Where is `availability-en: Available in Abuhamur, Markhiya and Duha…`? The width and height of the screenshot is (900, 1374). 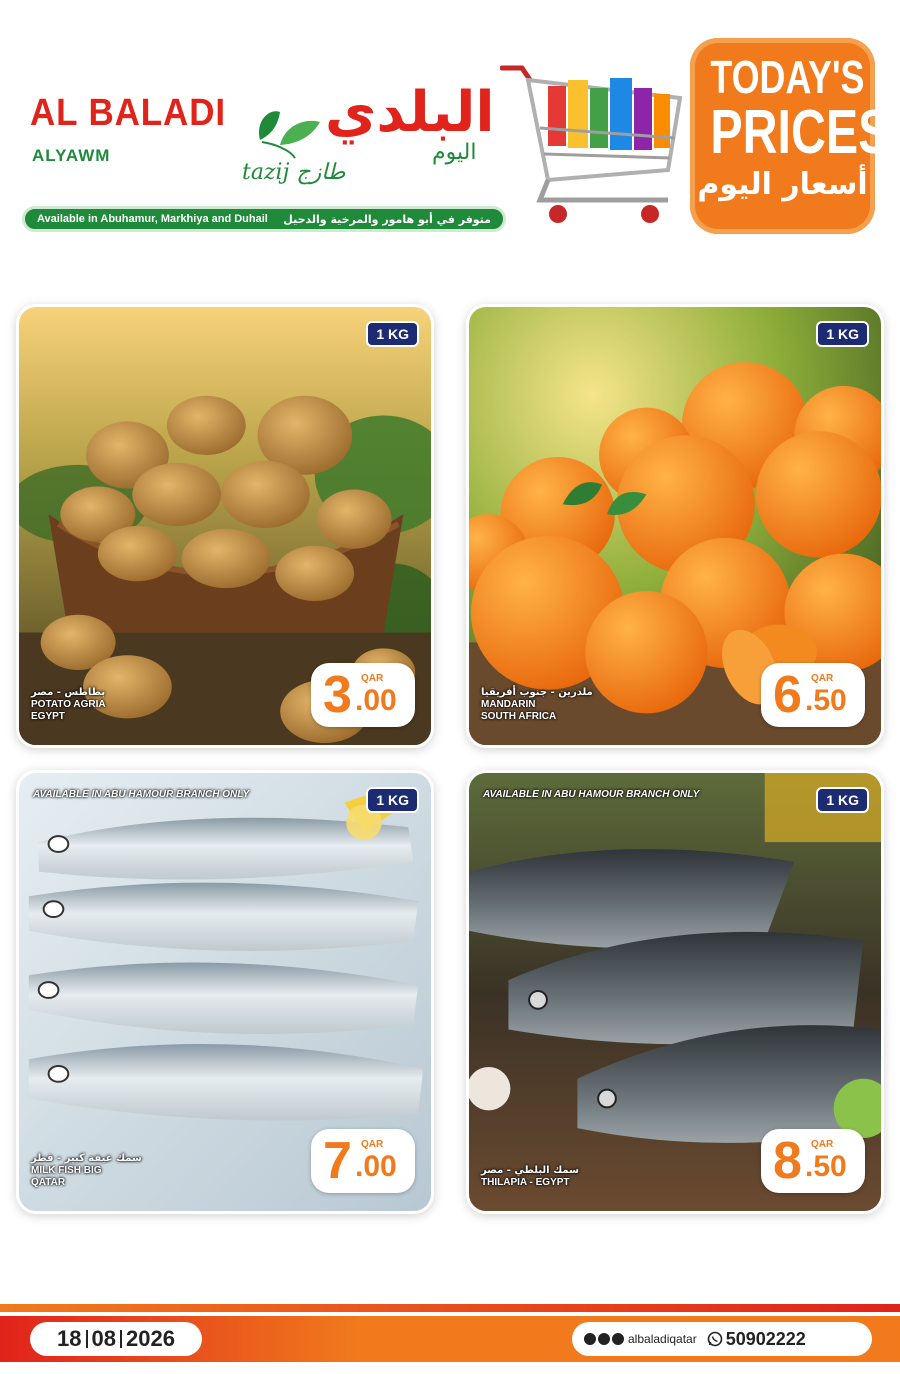
availability-en: Available in Abuhamur, Markhiya and Duha… is located at coordinates (152, 219).